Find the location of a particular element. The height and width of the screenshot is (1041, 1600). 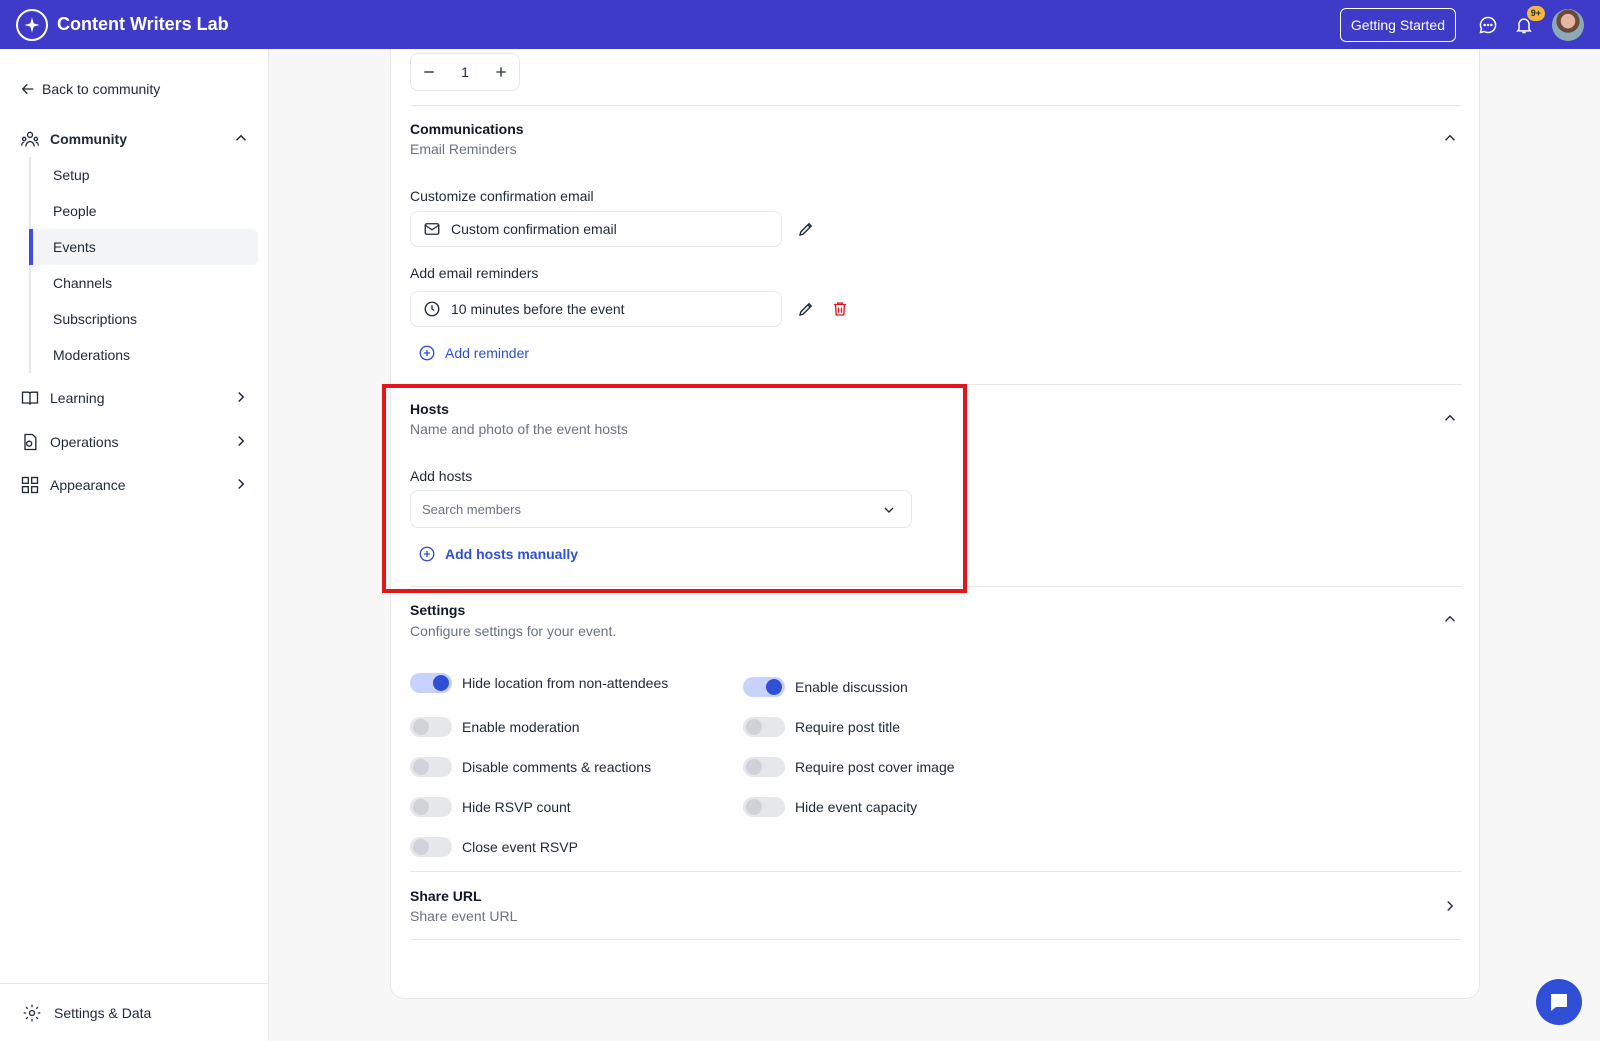

email-reminders-label: Add email reminders is located at coordinates (474, 273).